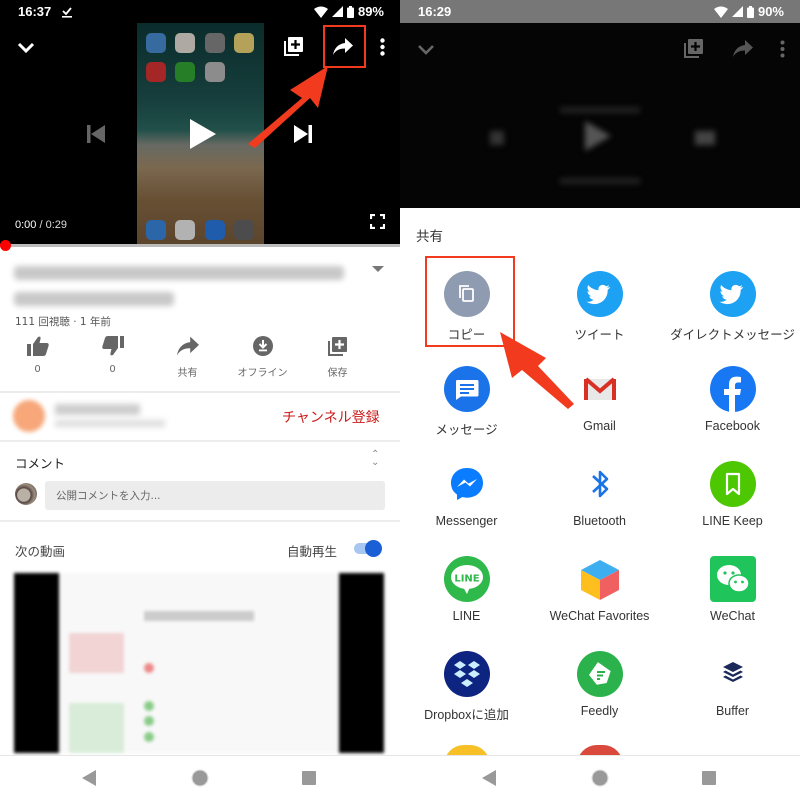  Describe the element at coordinates (732, 484) in the screenshot. I see `line-keep-icon` at that location.